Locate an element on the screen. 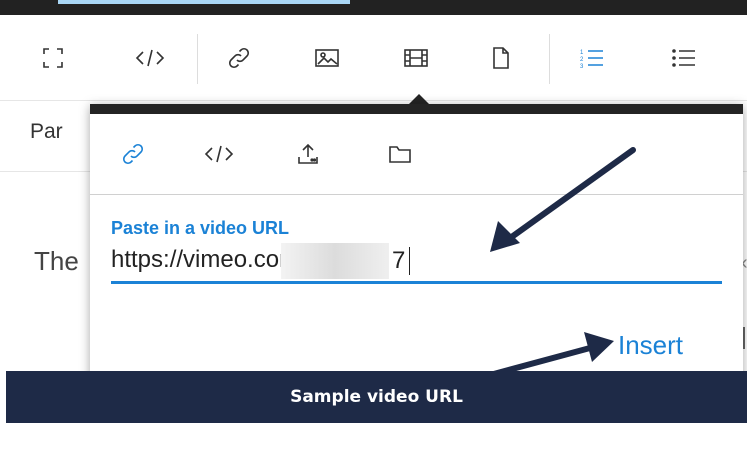  video-icon is located at coordinates (416, 58).